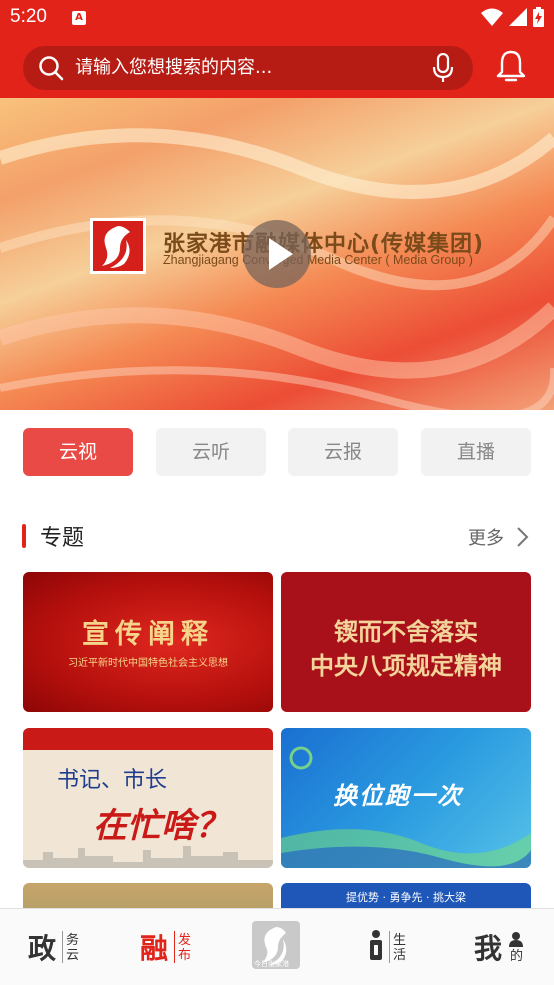 This screenshot has height=985, width=554. What do you see at coordinates (476, 452) in the screenshot?
I see `tab-live: 直播` at bounding box center [476, 452].